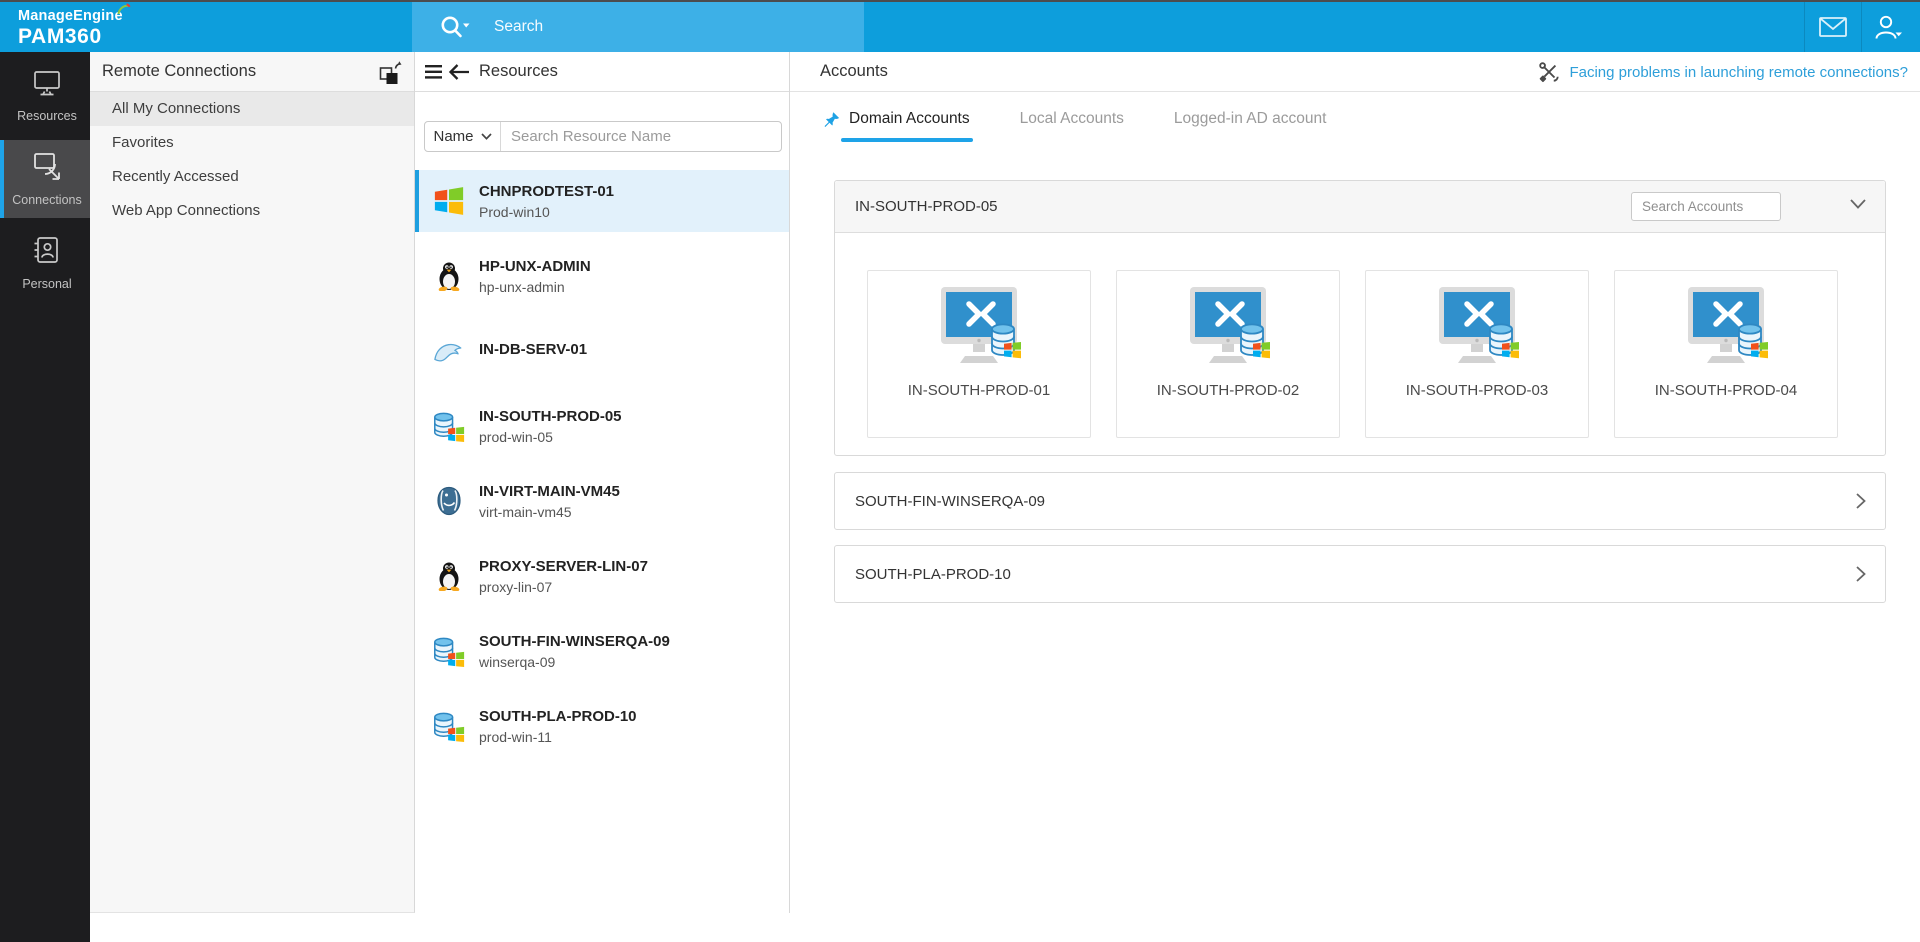 This screenshot has width=1920, height=942. Describe the element at coordinates (933, 574) in the screenshot. I see `account-group-title: SOUTH-PLA-PROD-10` at that location.